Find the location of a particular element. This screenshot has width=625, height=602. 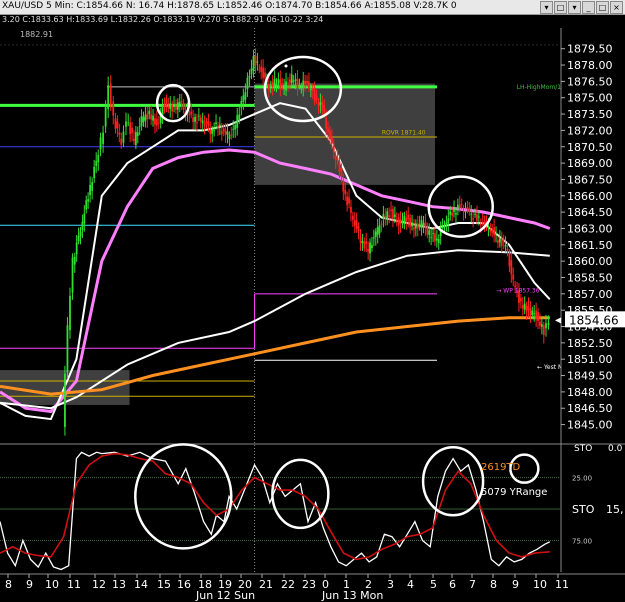

marker-dot is located at coordinates (286, 66).